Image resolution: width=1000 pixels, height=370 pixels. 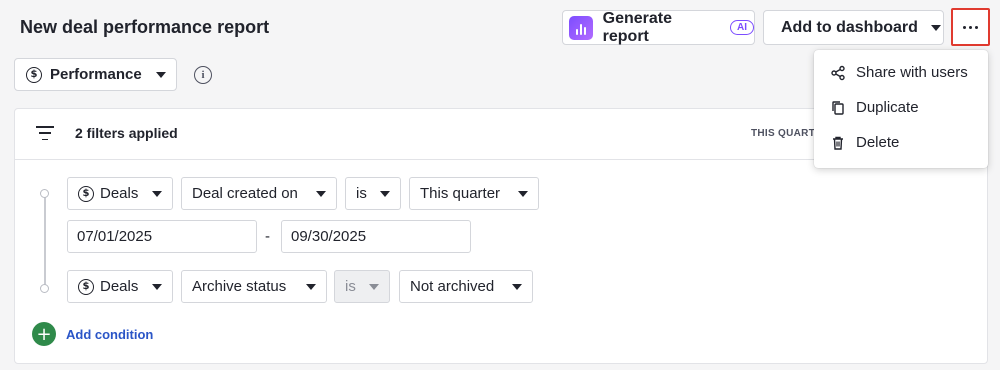 I want to click on add-to-dashboard-button: Add to dashboard, so click(x=853, y=27).